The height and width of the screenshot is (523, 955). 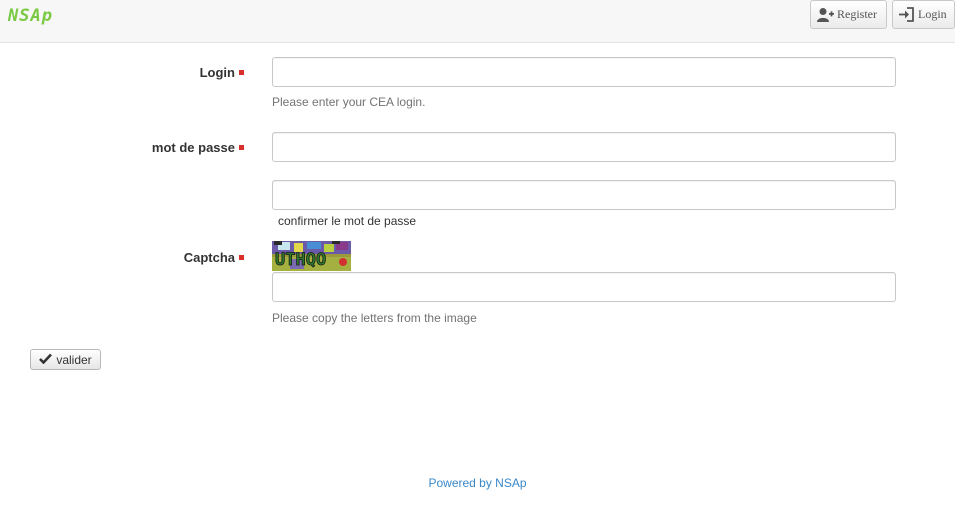 What do you see at coordinates (825, 15) in the screenshot?
I see `add-user-icon` at bounding box center [825, 15].